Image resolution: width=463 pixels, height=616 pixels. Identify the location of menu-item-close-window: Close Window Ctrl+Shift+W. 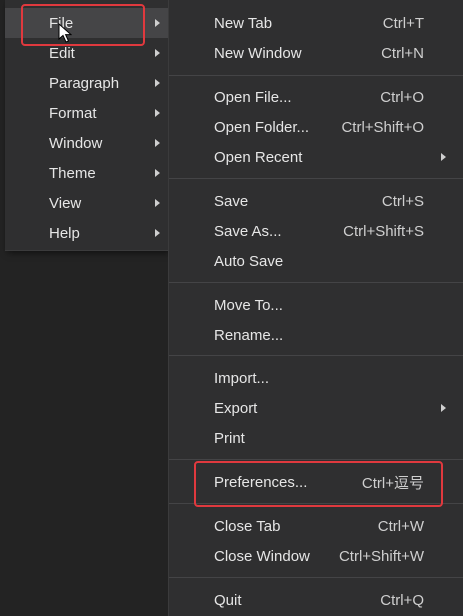
(316, 556).